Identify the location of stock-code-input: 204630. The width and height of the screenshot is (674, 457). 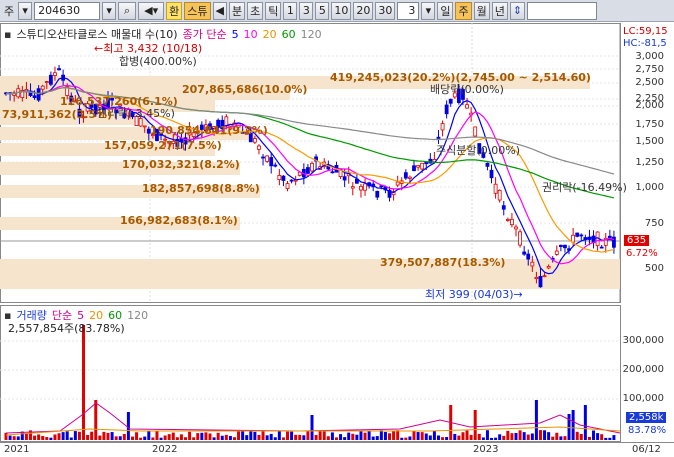
(67, 10).